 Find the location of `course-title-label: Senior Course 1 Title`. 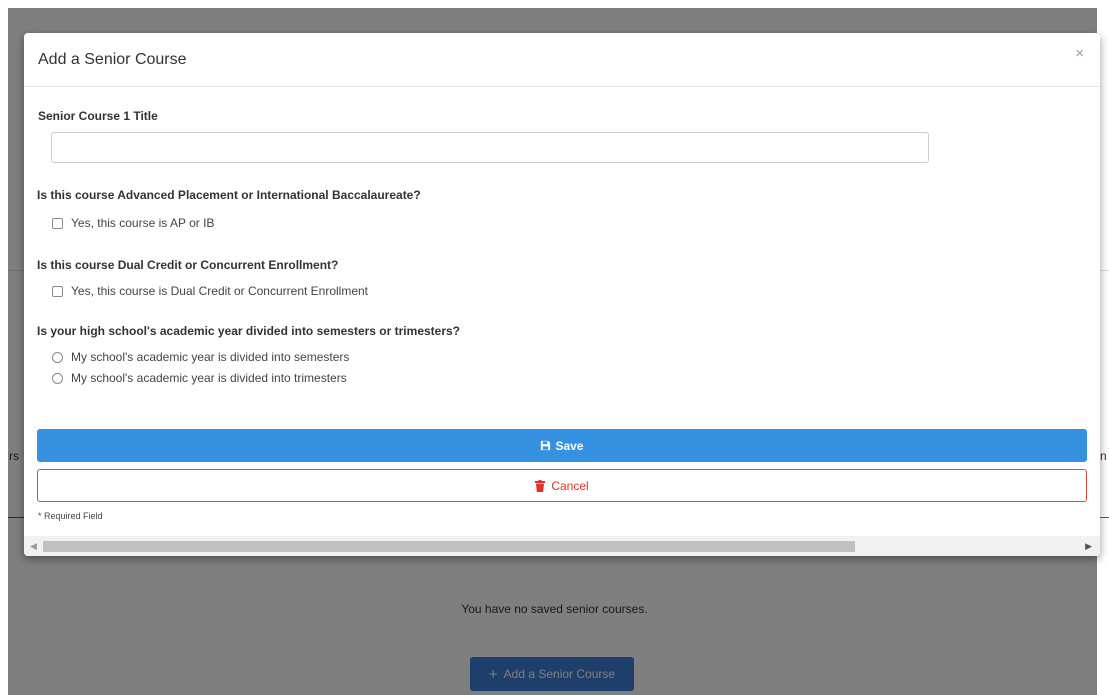

course-title-label: Senior Course 1 Title is located at coordinates (98, 116).